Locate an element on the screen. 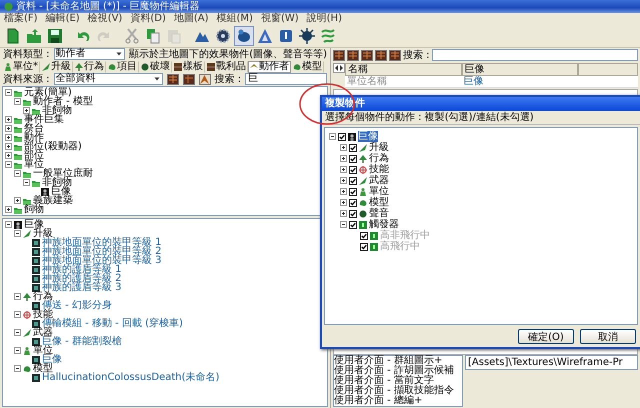  path-field: [Assets]\Textures\Wireframe-Pr is located at coordinates (551, 362).